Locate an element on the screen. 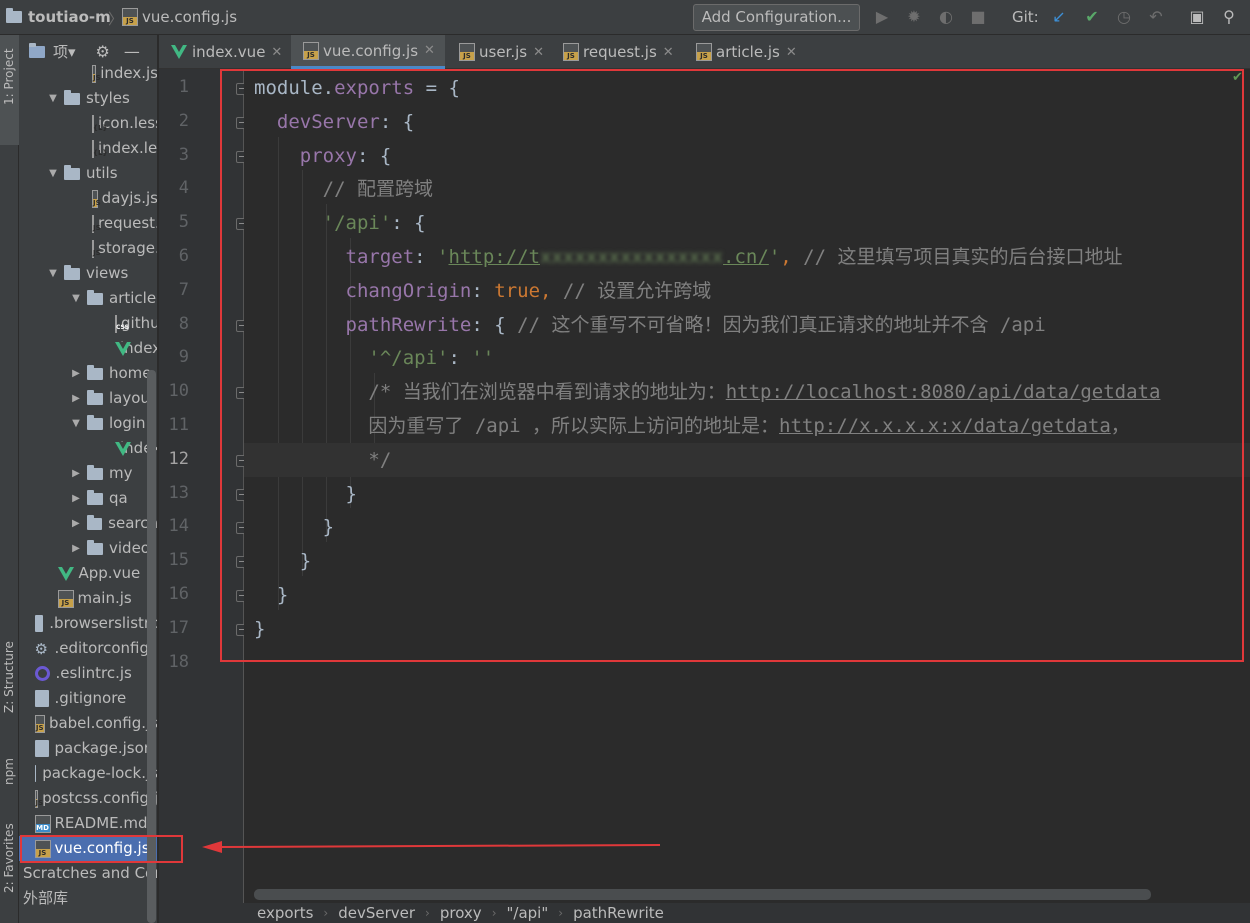 This screenshot has width=1250, height=923. settings-icon: ⚙ is located at coordinates (103, 51).